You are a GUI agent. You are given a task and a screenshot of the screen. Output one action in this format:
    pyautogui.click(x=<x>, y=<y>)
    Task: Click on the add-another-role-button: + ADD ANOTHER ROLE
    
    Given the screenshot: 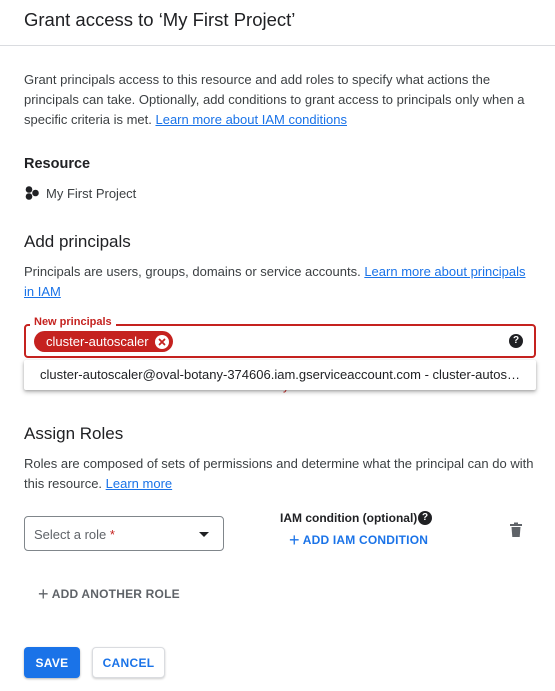 What is the action you would take?
    pyautogui.click(x=109, y=594)
    